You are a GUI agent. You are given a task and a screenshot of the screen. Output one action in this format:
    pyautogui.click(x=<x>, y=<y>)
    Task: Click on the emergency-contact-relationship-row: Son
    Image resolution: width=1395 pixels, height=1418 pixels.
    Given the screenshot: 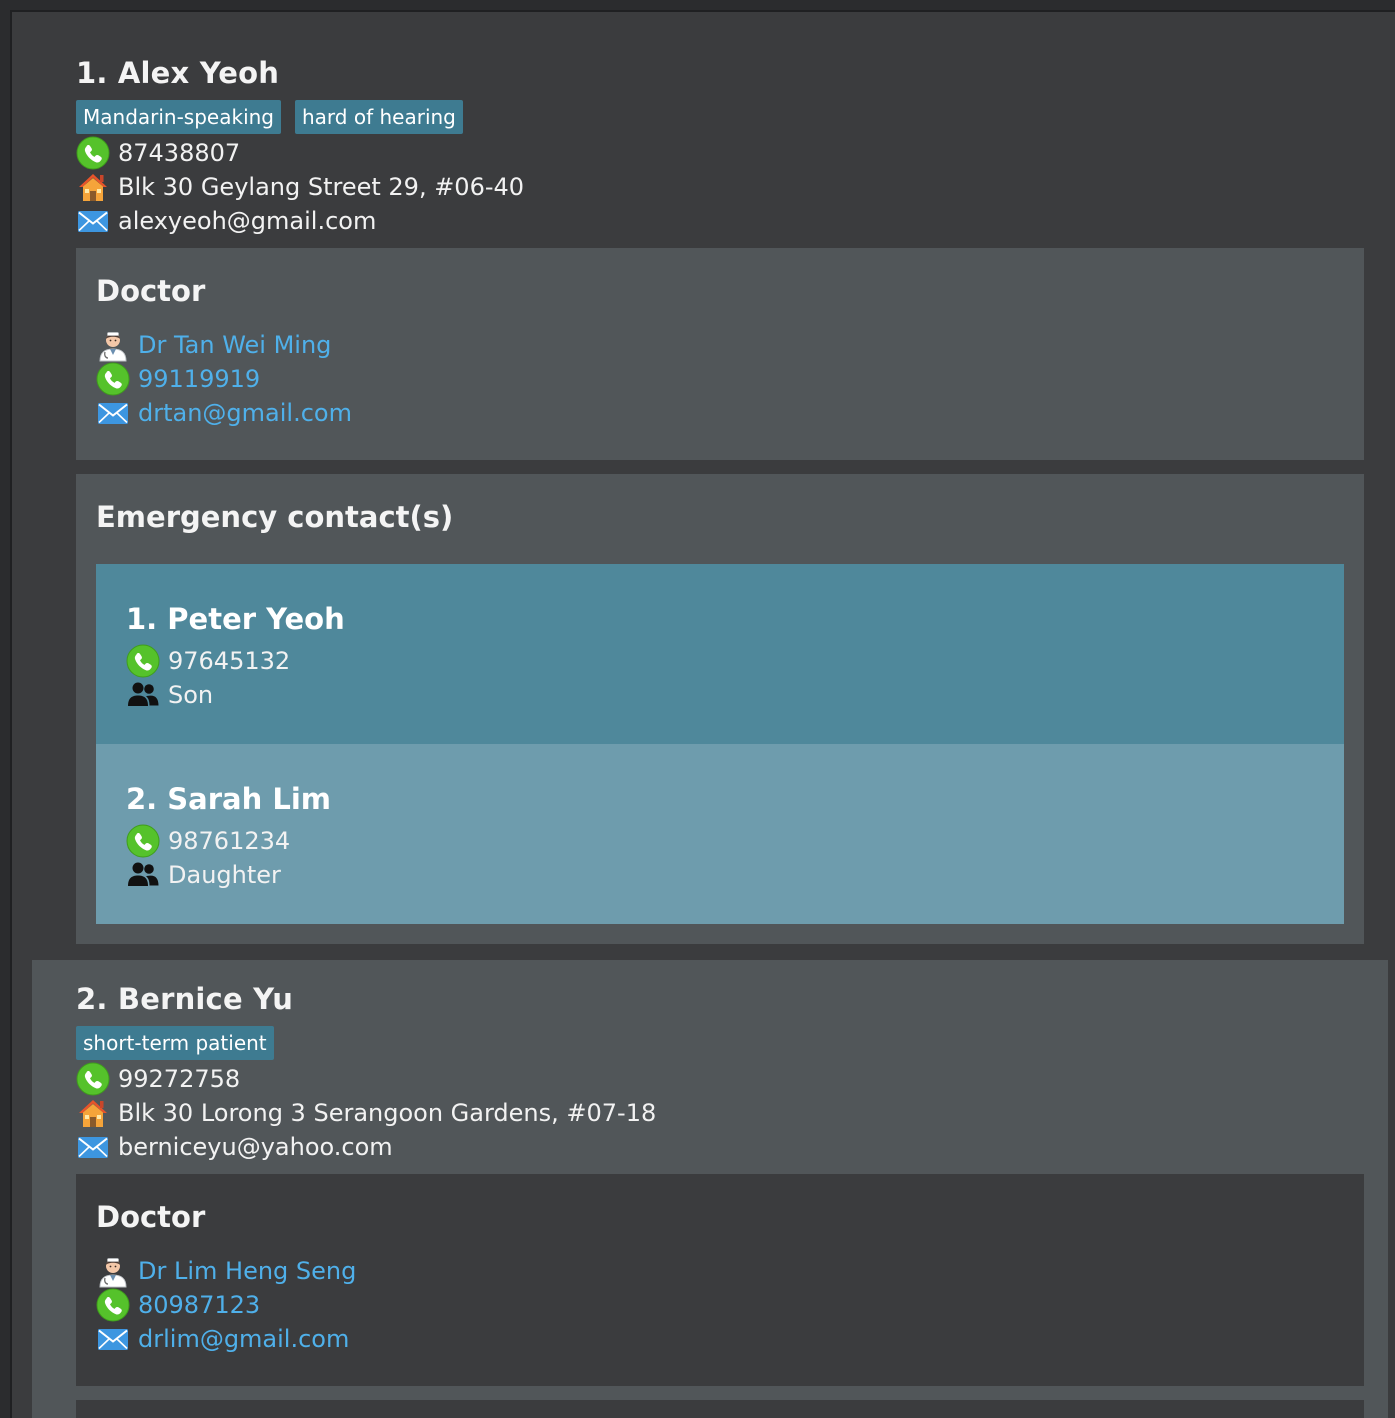 What is the action you would take?
    pyautogui.click(x=169, y=695)
    